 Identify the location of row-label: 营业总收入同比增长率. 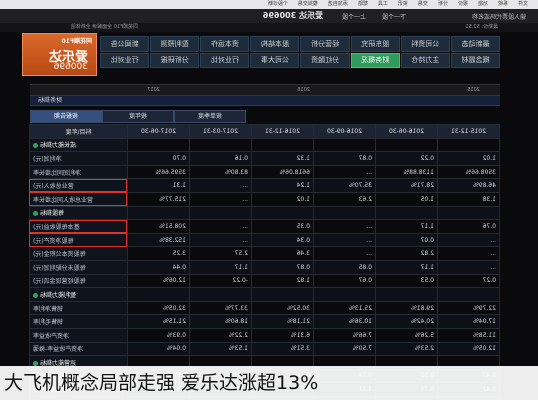
(78, 199).